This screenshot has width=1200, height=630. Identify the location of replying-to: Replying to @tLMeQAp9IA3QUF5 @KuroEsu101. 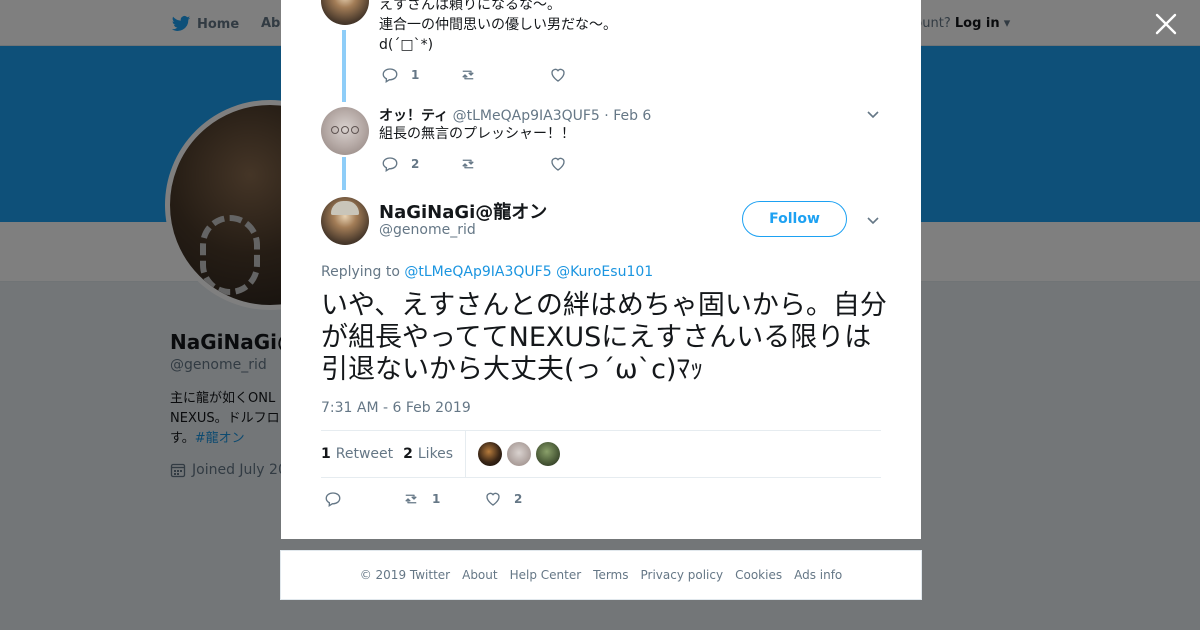
(487, 272).